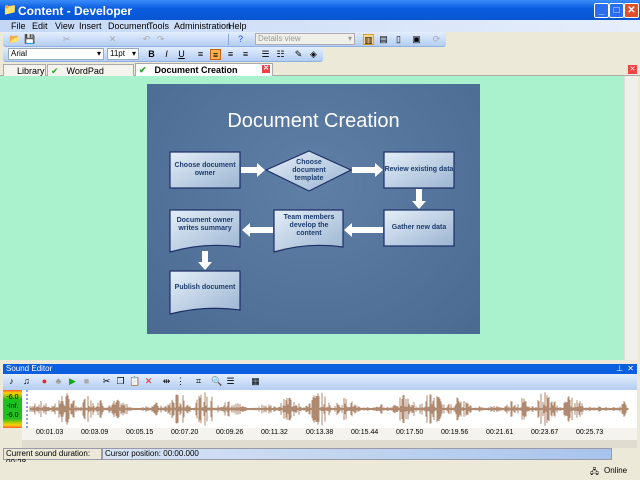 This screenshot has width=640, height=480. I want to click on align-left-icon: ≡, so click(200, 54).